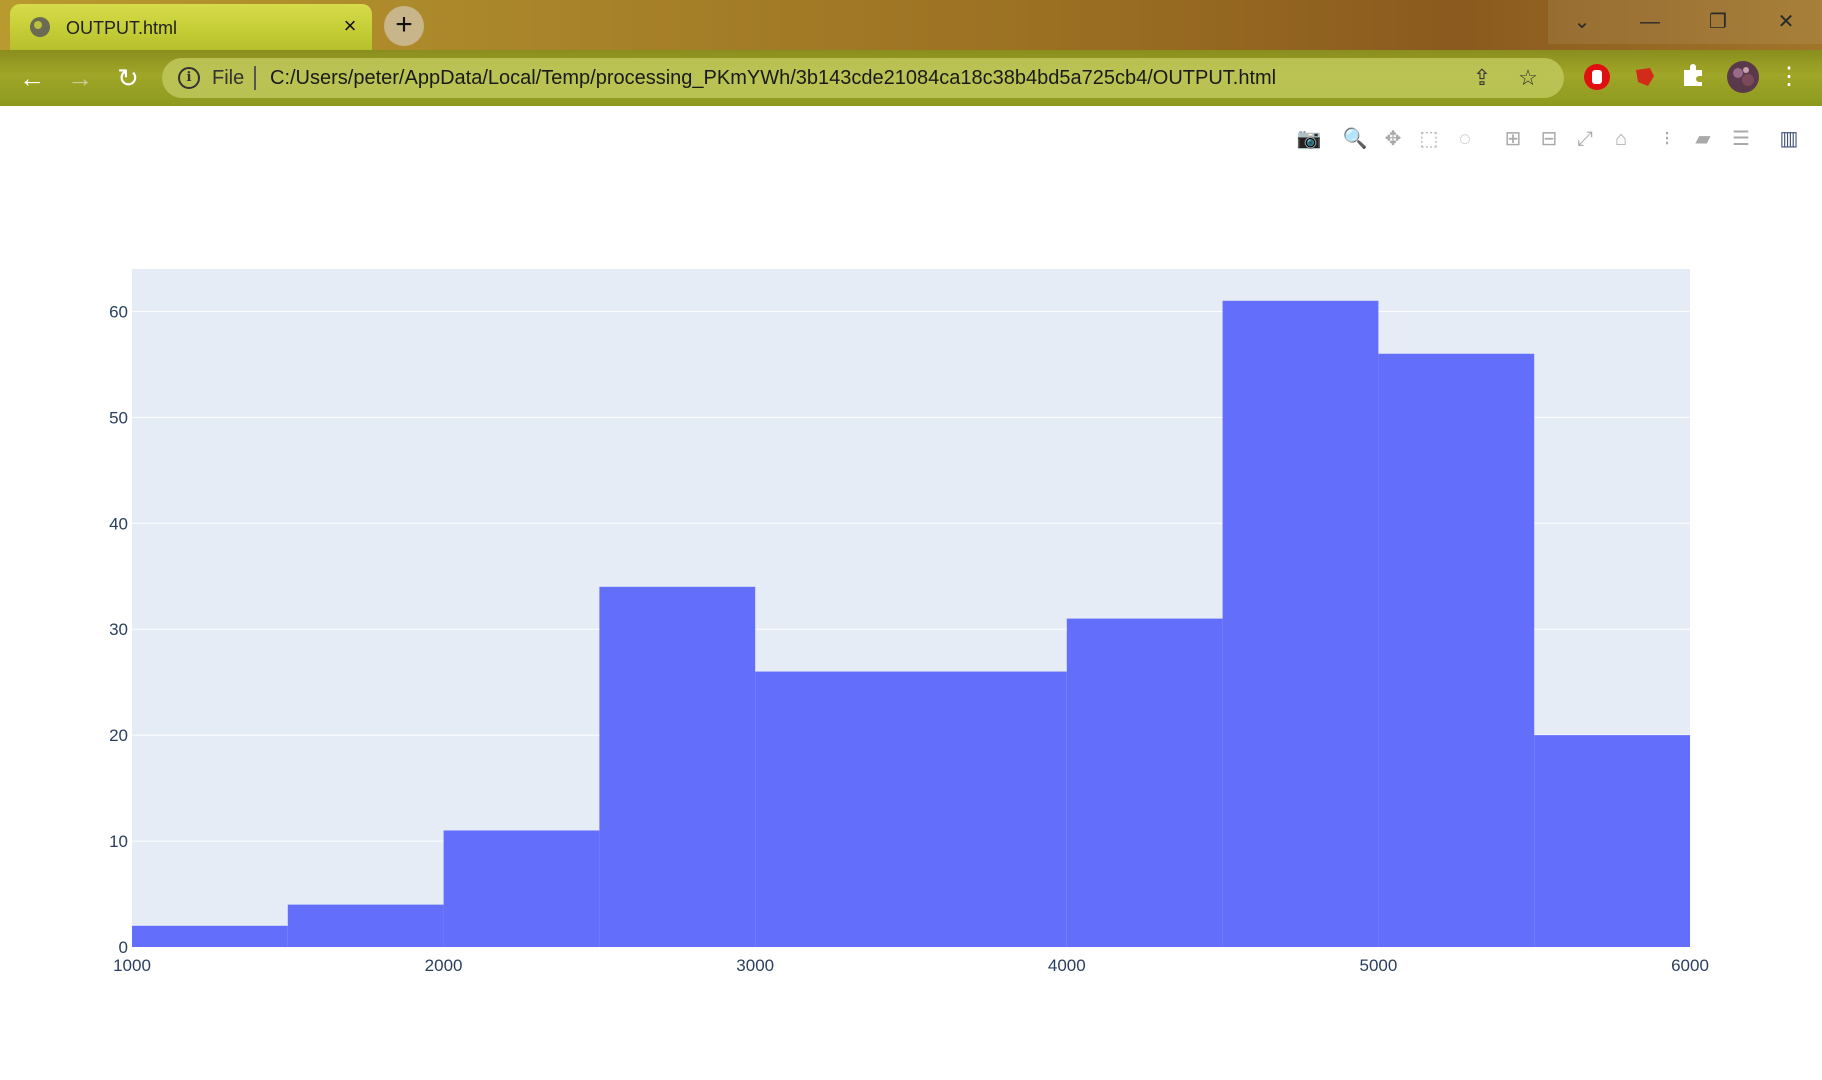  Describe the element at coordinates (911, 25) in the screenshot. I see `tab-strip: OUTPUT.html × + ⌄ — ❐ ✕` at that location.